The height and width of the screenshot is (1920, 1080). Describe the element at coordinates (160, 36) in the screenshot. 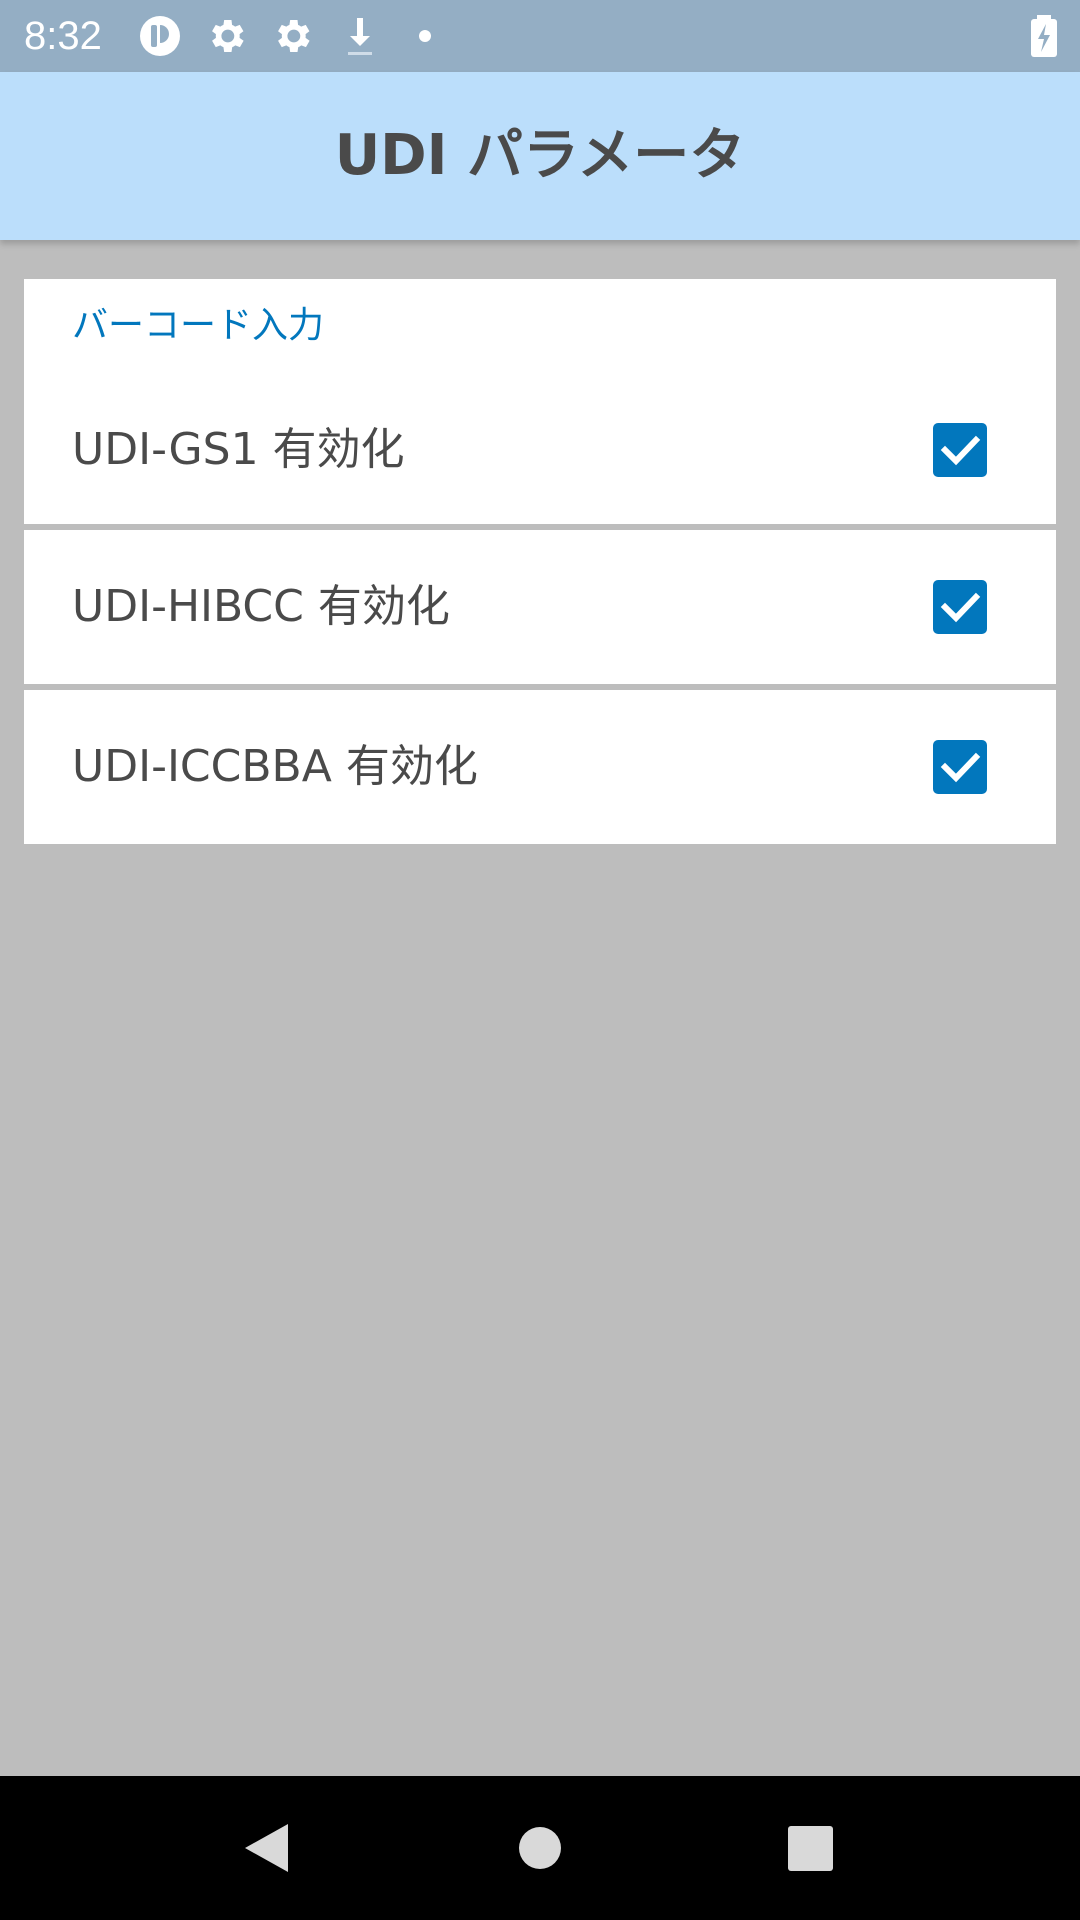

I see `app-badge-icon` at that location.